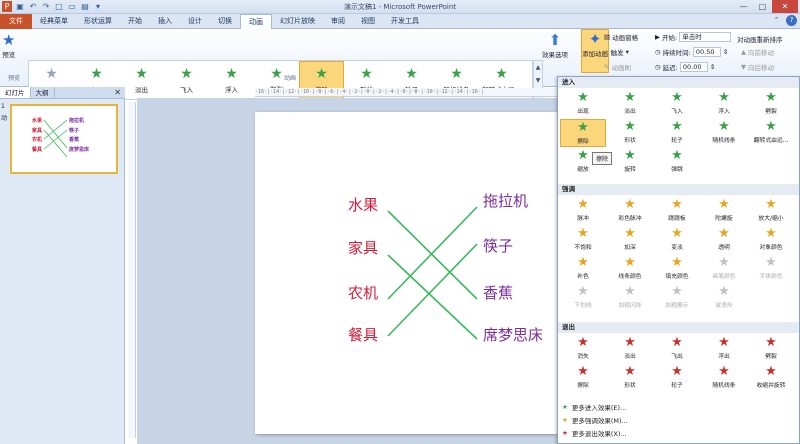 This screenshot has width=800, height=444. What do you see at coordinates (368, 21) in the screenshot?
I see `tab-view: 视图` at bounding box center [368, 21].